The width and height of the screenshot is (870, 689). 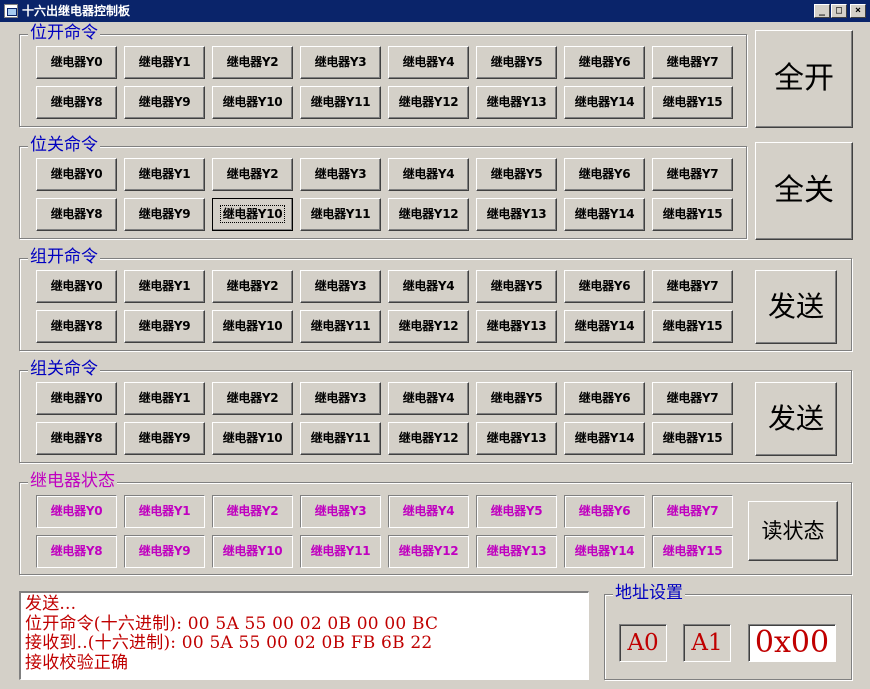 What do you see at coordinates (11, 11) in the screenshot?
I see `app-icon` at bounding box center [11, 11].